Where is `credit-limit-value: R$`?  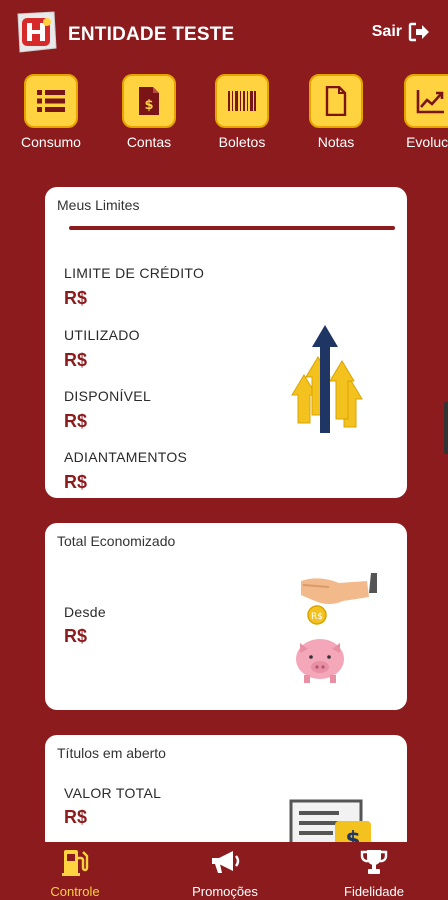 credit-limit-value: R$ is located at coordinates (76, 298).